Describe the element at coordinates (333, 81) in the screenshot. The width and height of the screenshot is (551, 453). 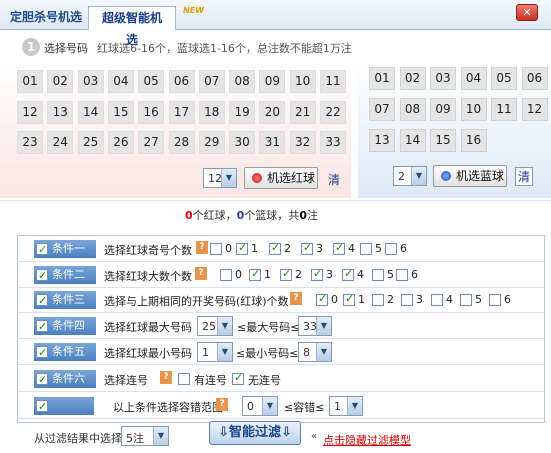
I see `red-ball: 11` at that location.